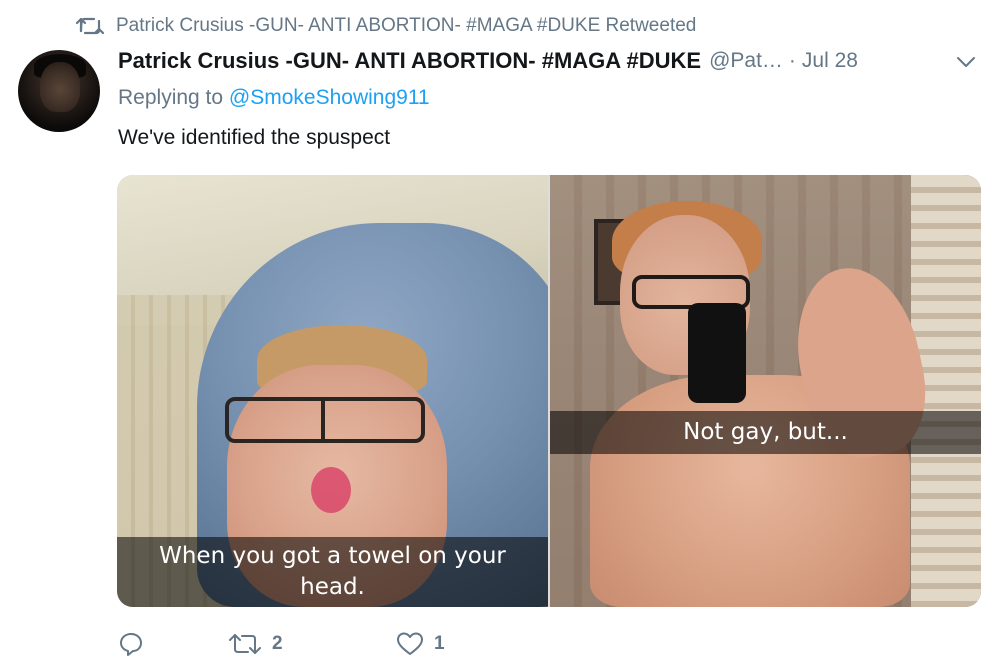 This screenshot has height=672, width=995. What do you see at coordinates (410, 643) in the screenshot?
I see `heart-icon` at bounding box center [410, 643].